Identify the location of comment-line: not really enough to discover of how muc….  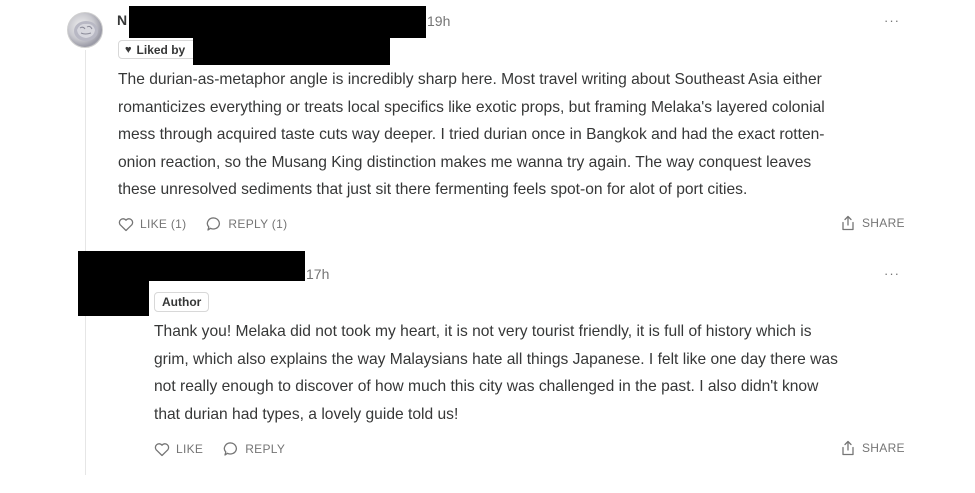
(486, 386).